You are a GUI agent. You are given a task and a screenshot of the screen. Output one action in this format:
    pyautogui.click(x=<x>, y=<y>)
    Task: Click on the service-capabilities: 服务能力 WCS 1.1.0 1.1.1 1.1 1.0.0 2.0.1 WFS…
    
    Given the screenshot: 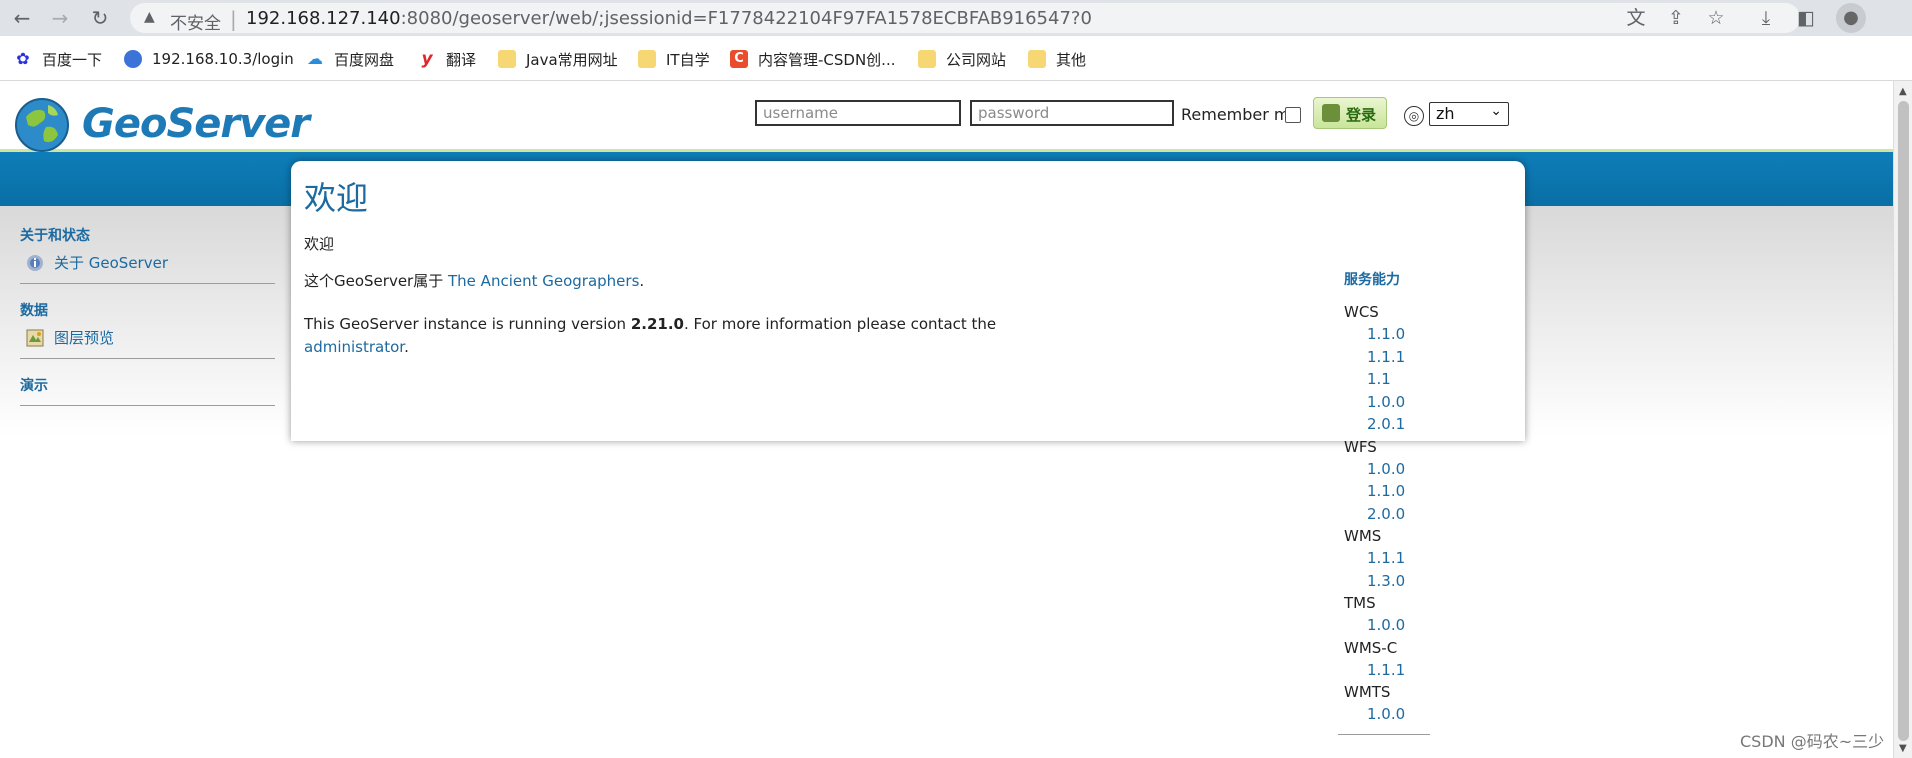 What is the action you would take?
    pyautogui.click(x=1394, y=497)
    